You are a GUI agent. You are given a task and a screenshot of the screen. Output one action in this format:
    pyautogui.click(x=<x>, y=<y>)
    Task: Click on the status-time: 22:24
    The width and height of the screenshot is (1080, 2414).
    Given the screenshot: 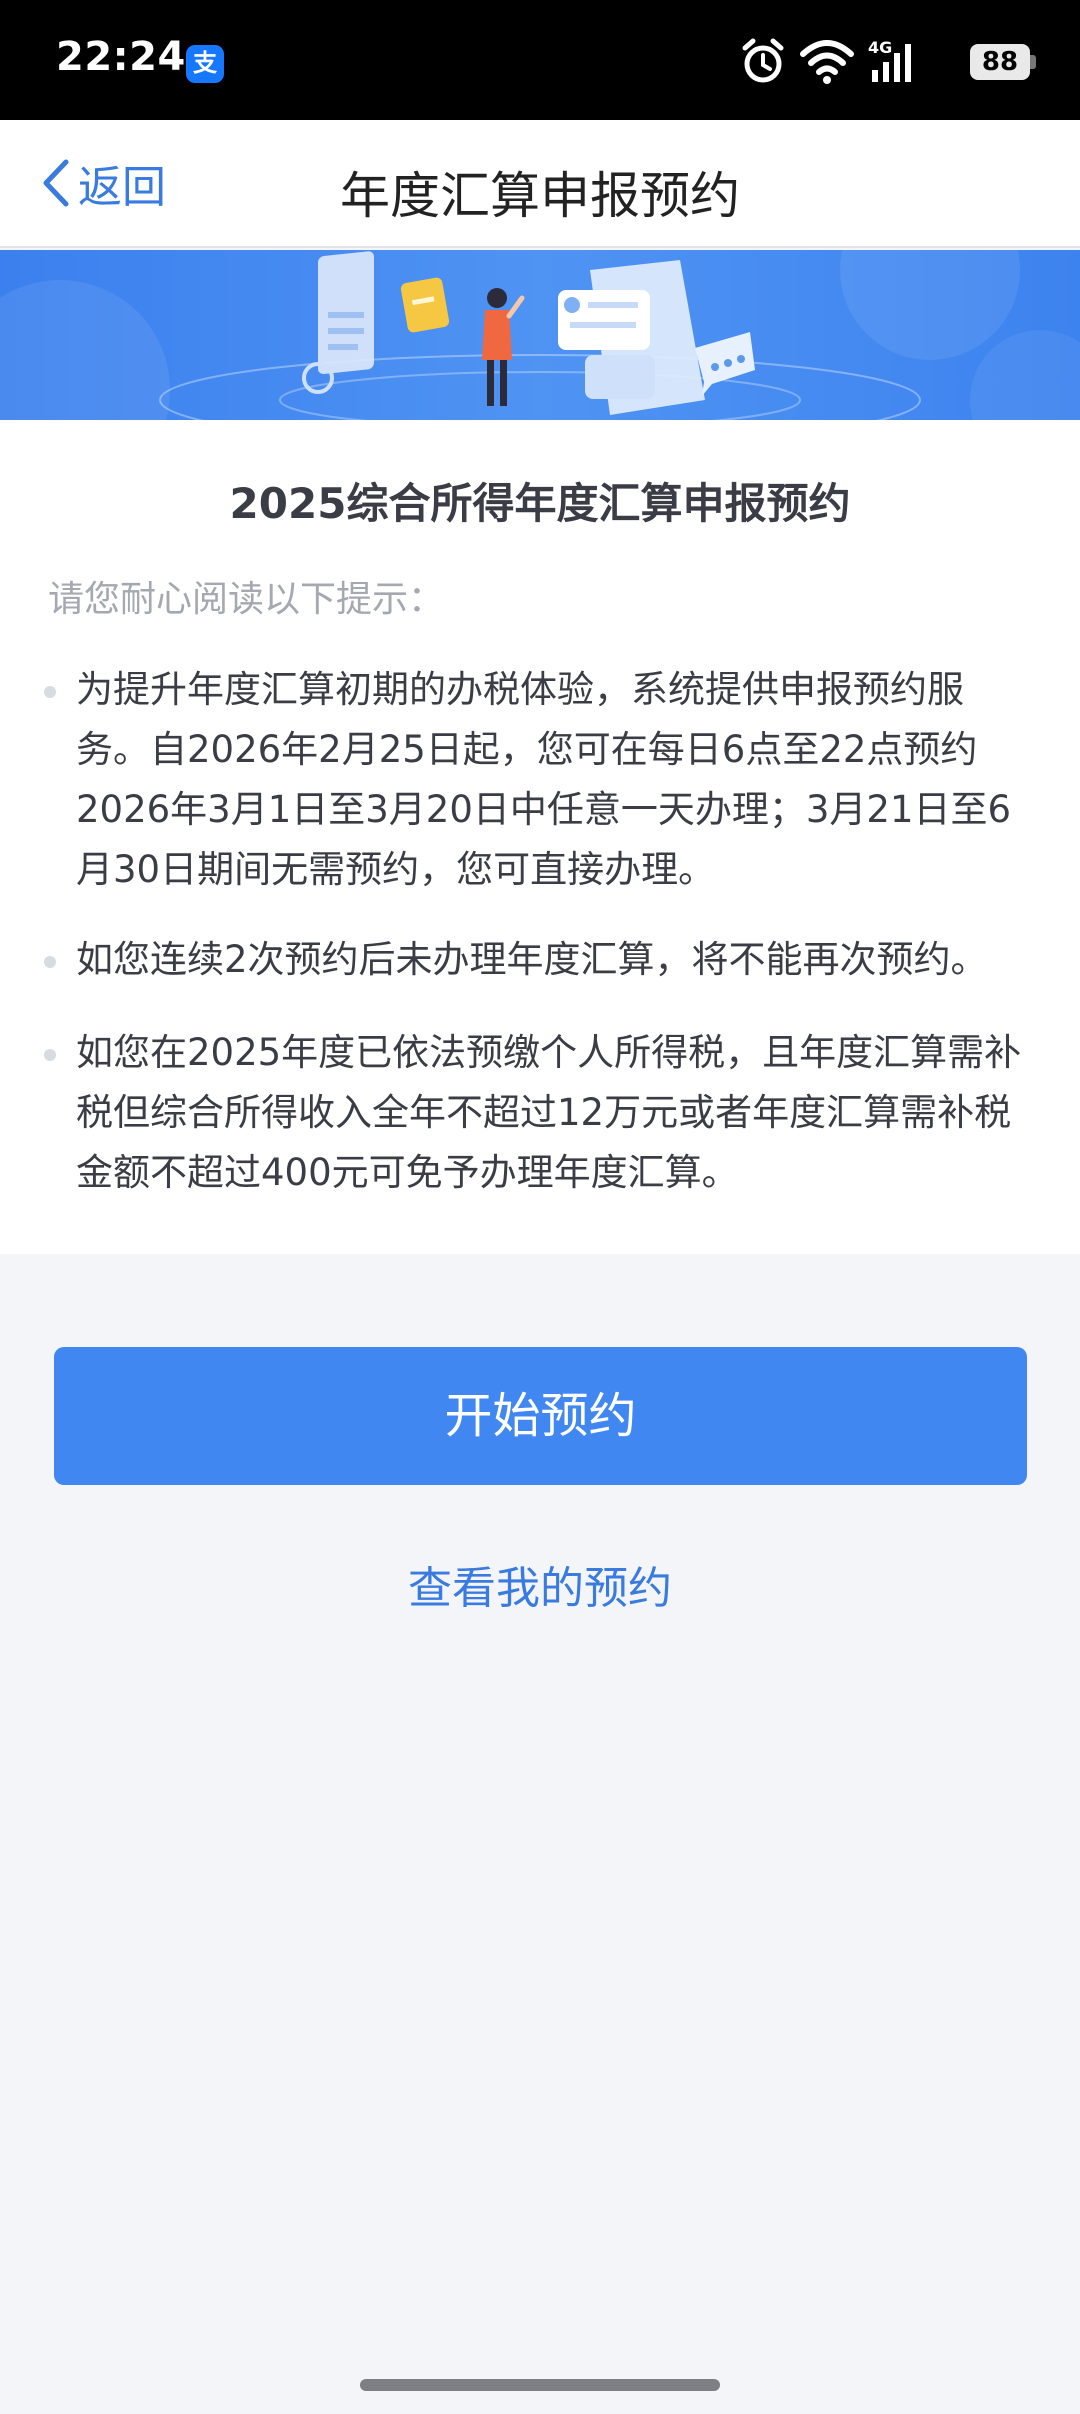 What is the action you would take?
    pyautogui.click(x=121, y=57)
    